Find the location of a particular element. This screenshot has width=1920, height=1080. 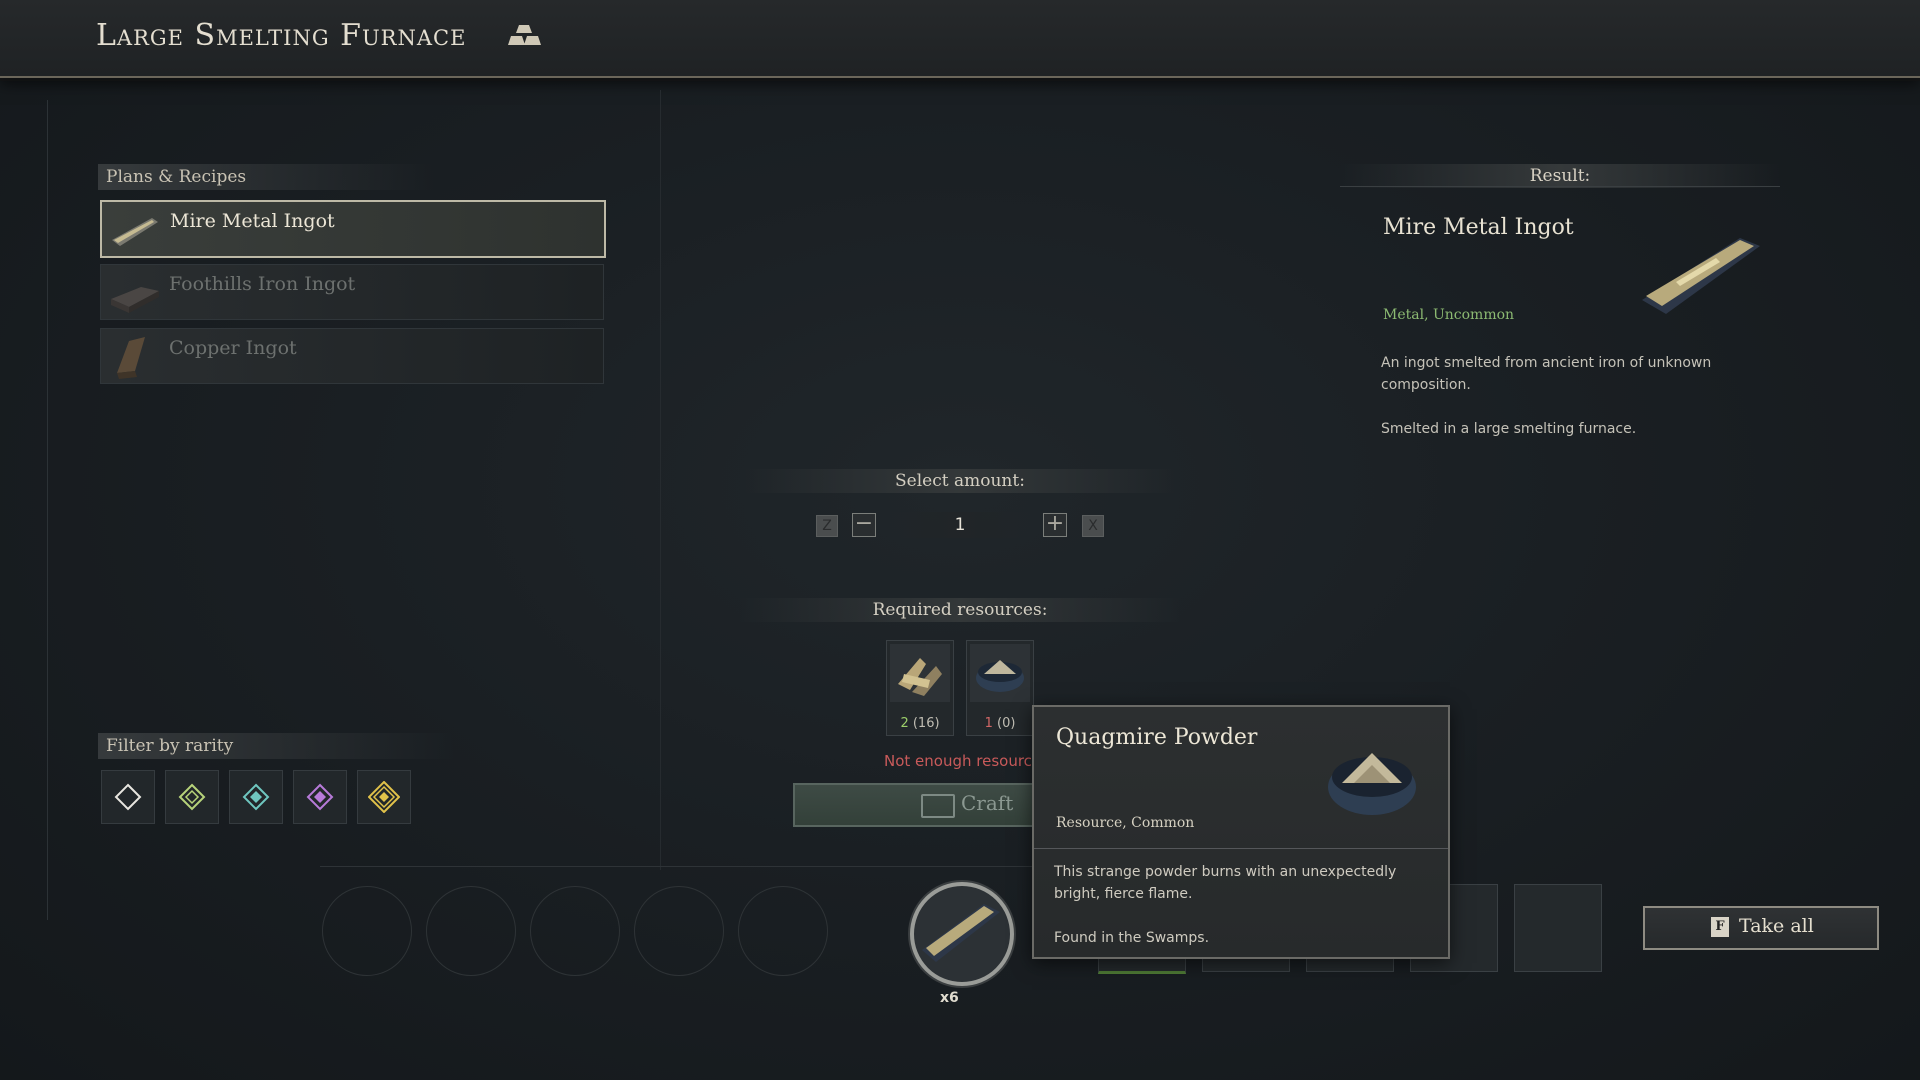

result-divider is located at coordinates (1560, 186).